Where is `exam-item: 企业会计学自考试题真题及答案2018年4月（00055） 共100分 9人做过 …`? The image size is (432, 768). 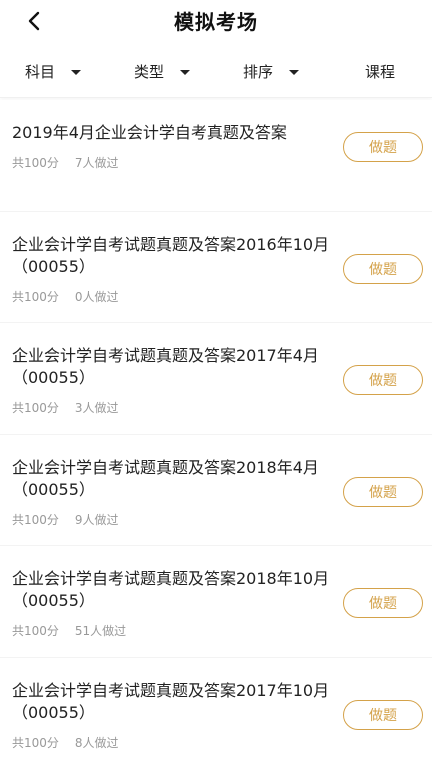
exam-item: 企业会计学自考试题真题及答案2018年4月（00055） 共100分 9人做过 … is located at coordinates (216, 490).